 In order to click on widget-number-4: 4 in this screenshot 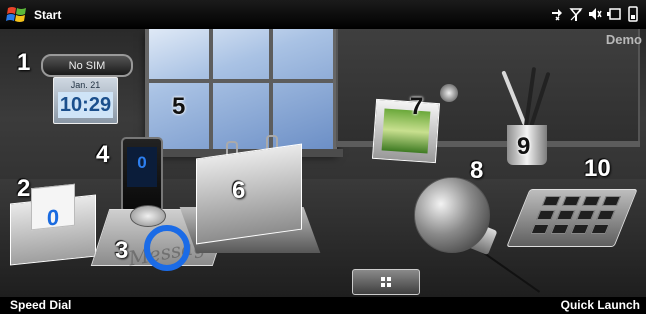, I will do `click(103, 154)`.